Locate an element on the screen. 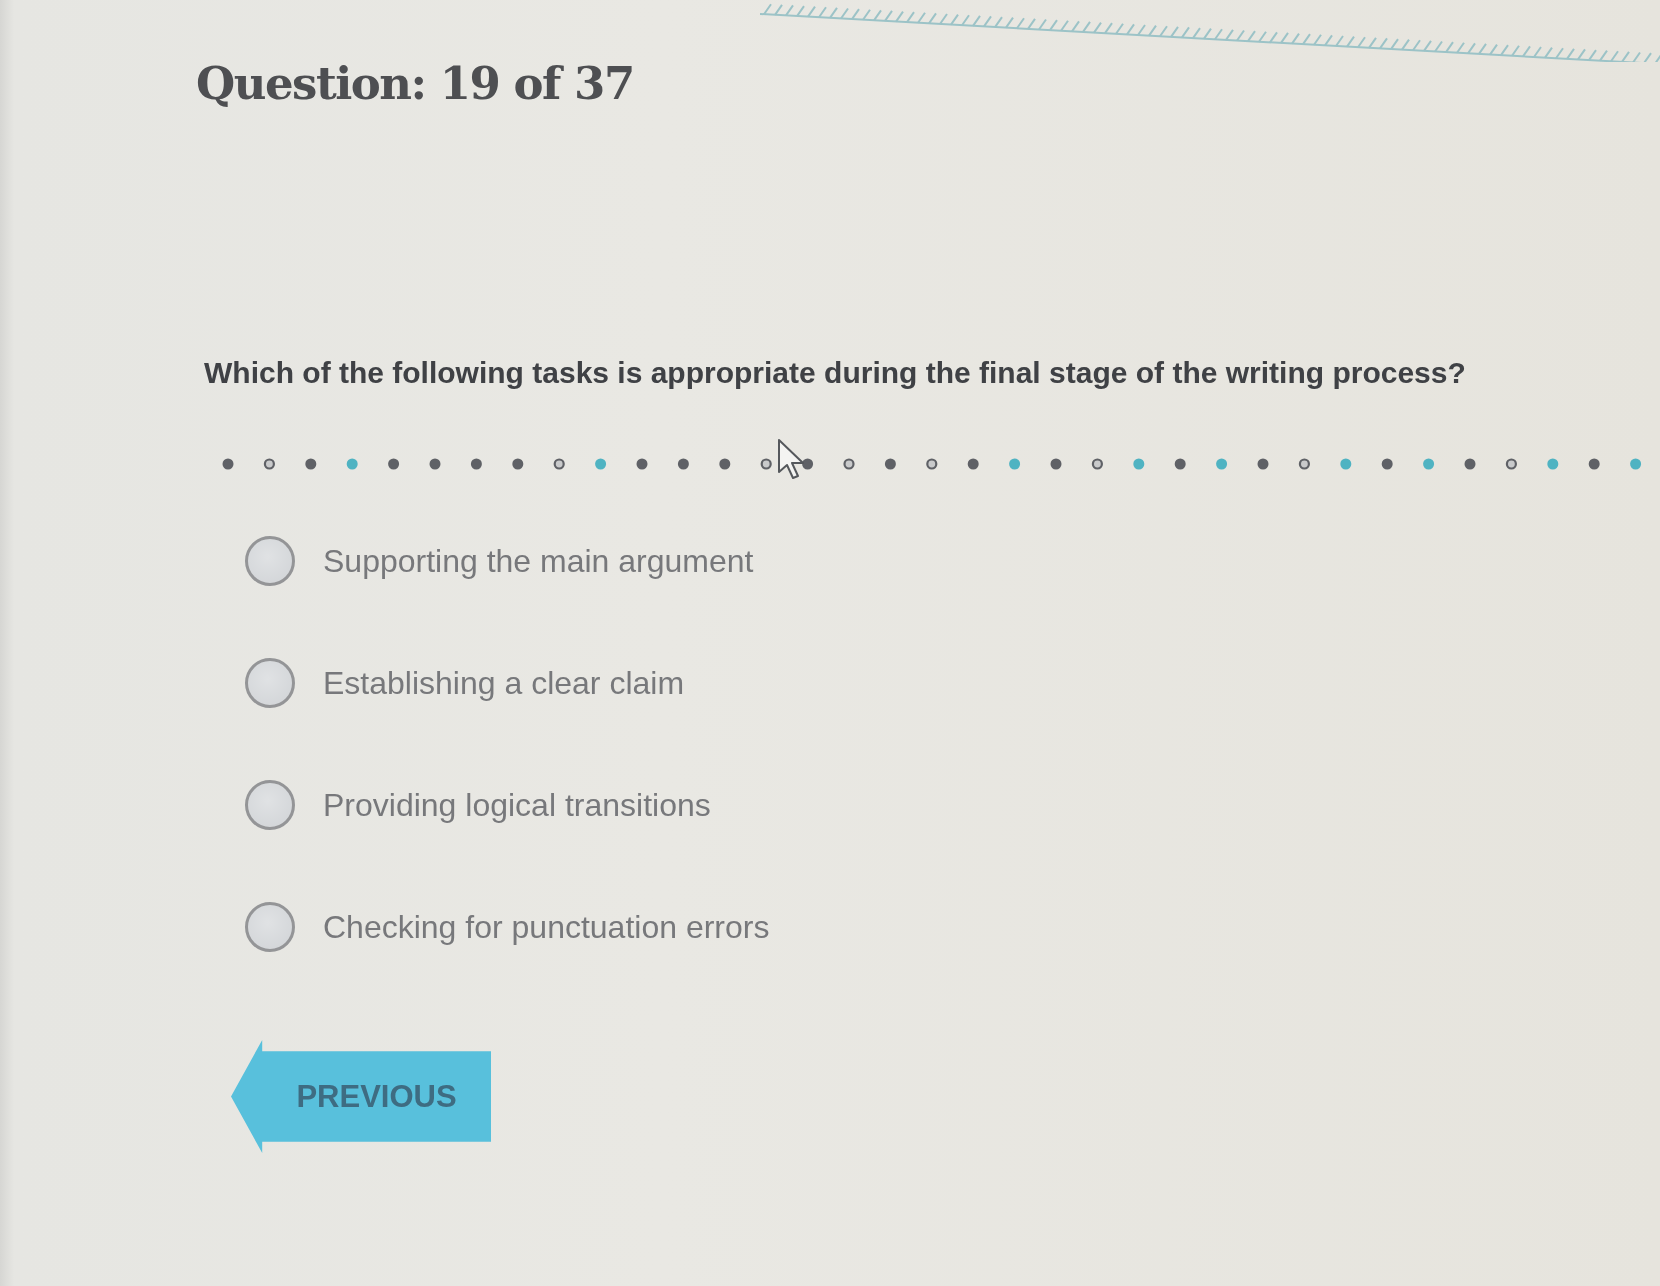 This screenshot has width=1660, height=1286. question-counter: Question: 19 of 37 is located at coordinates (415, 84).